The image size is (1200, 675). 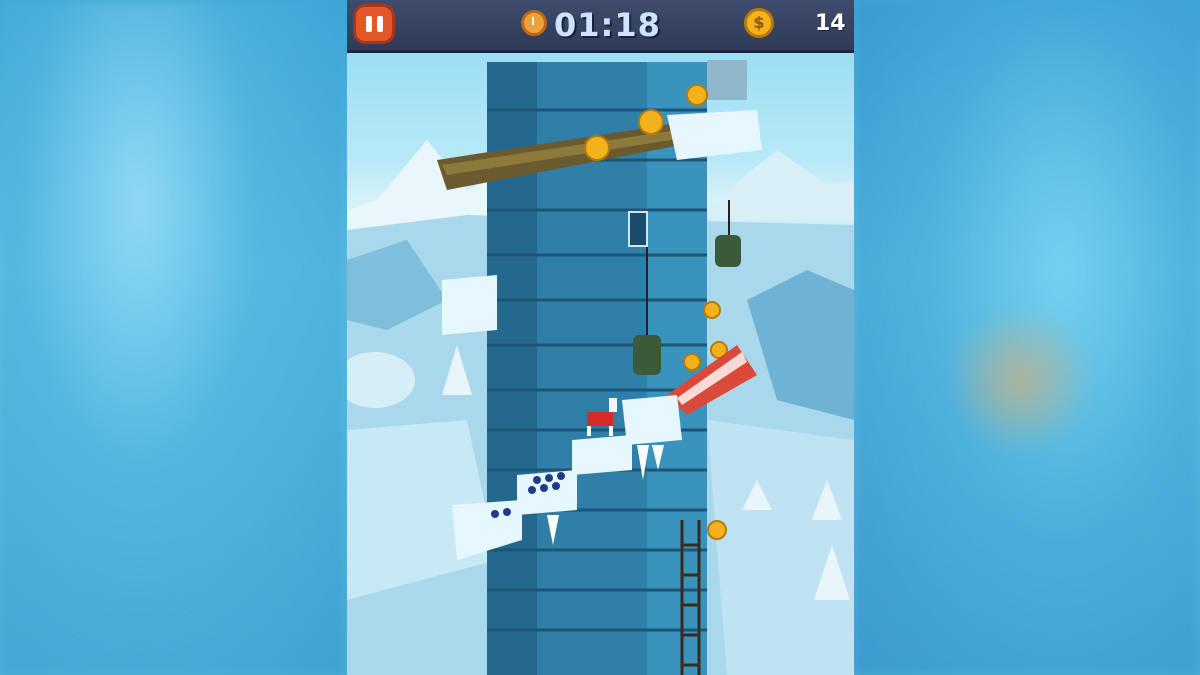 I want to click on hud-bar: 01:18 $ 14, so click(x=600, y=26).